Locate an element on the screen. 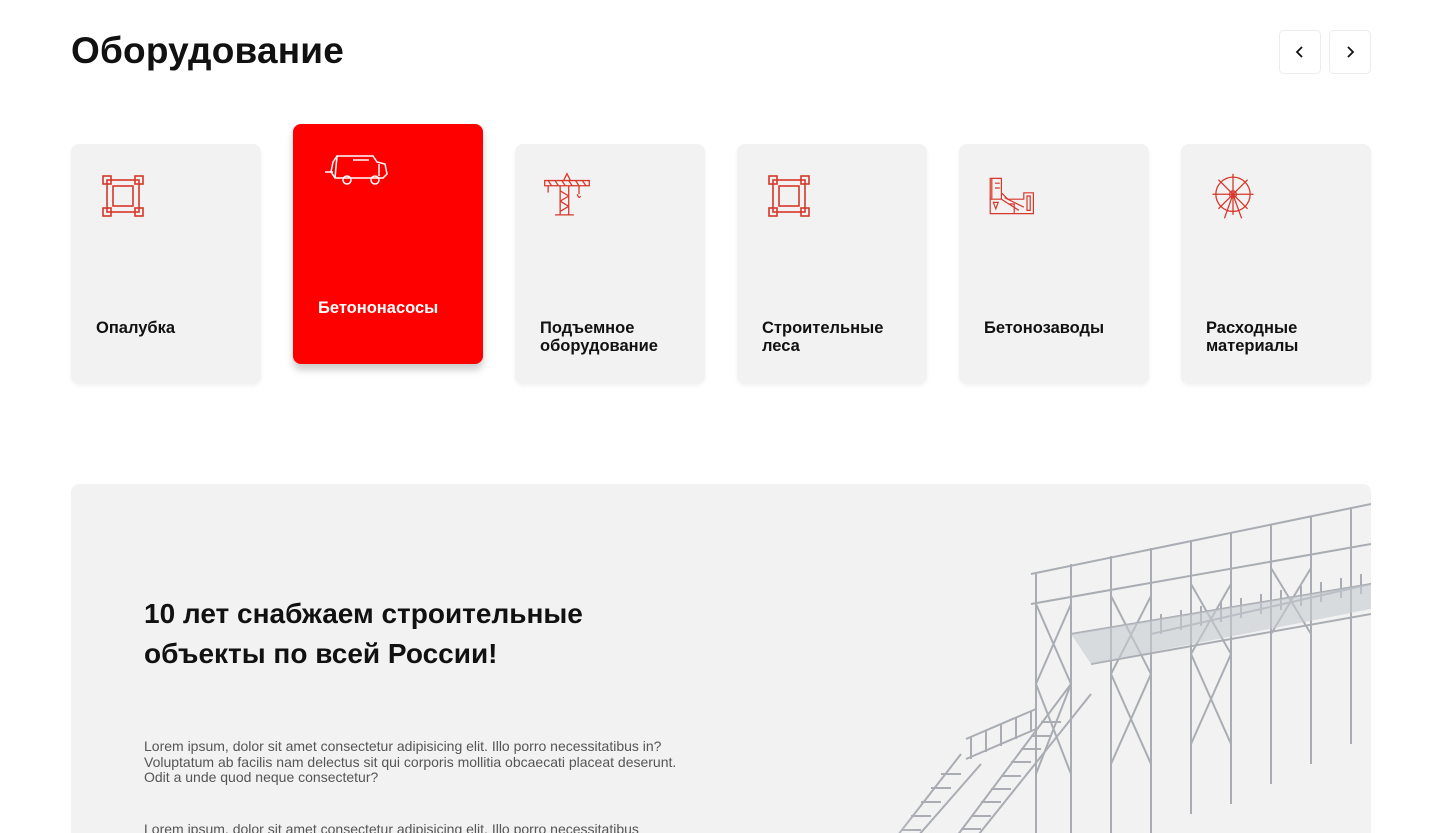 The width and height of the screenshot is (1439, 833). category-card-formwork: Опалубка is located at coordinates (166, 264).